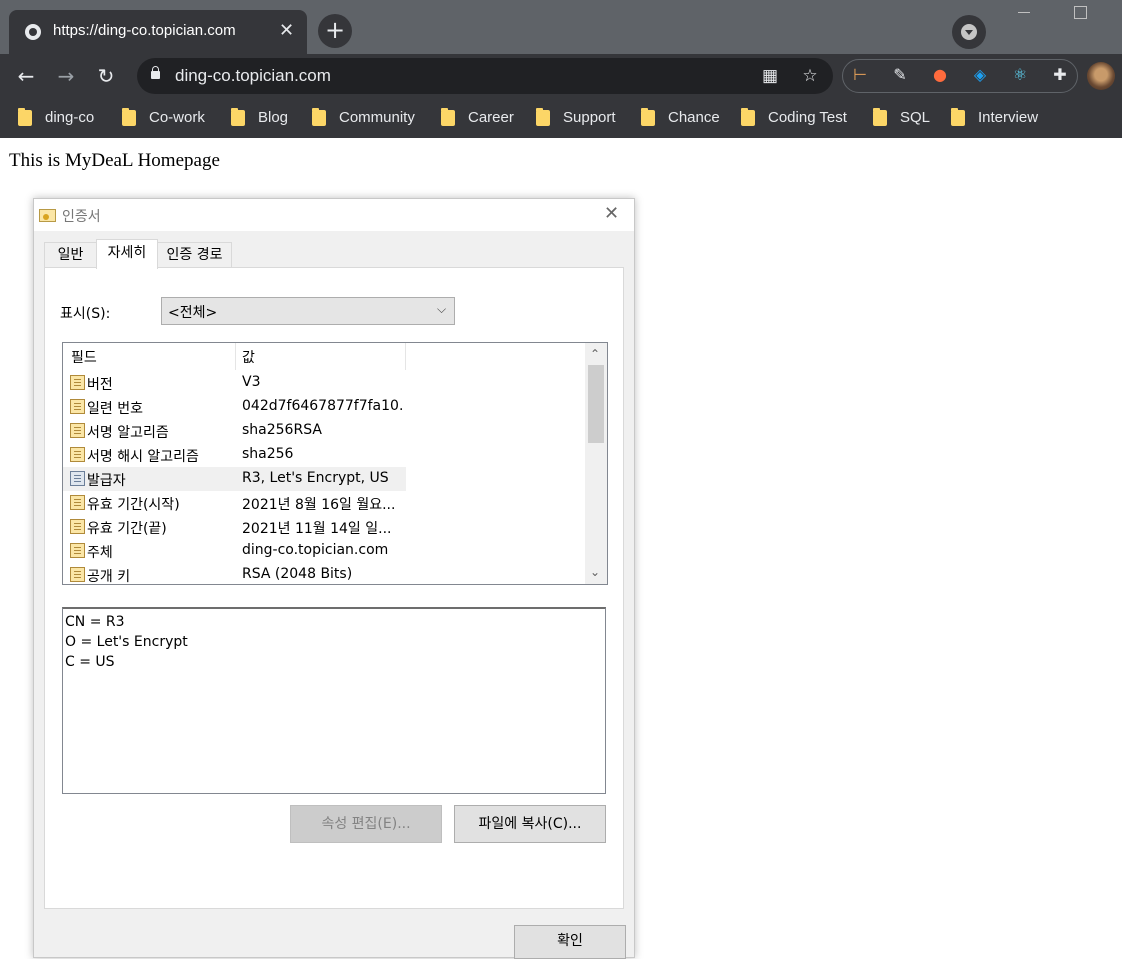 The width and height of the screenshot is (1122, 959). Describe the element at coordinates (485, 76) in the screenshot. I see `address-bar: ding-co.topician.com ▦ ☆` at that location.